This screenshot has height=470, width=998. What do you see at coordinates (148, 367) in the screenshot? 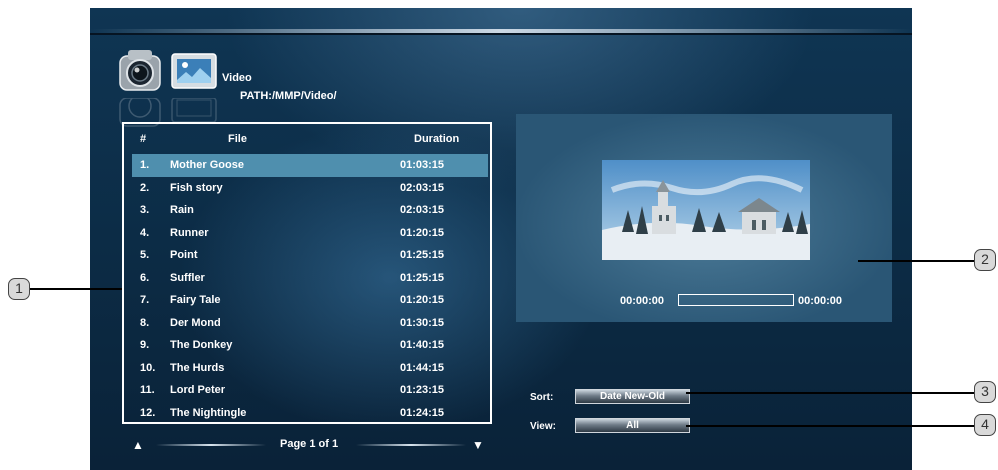
I see `item-number: 10.` at bounding box center [148, 367].